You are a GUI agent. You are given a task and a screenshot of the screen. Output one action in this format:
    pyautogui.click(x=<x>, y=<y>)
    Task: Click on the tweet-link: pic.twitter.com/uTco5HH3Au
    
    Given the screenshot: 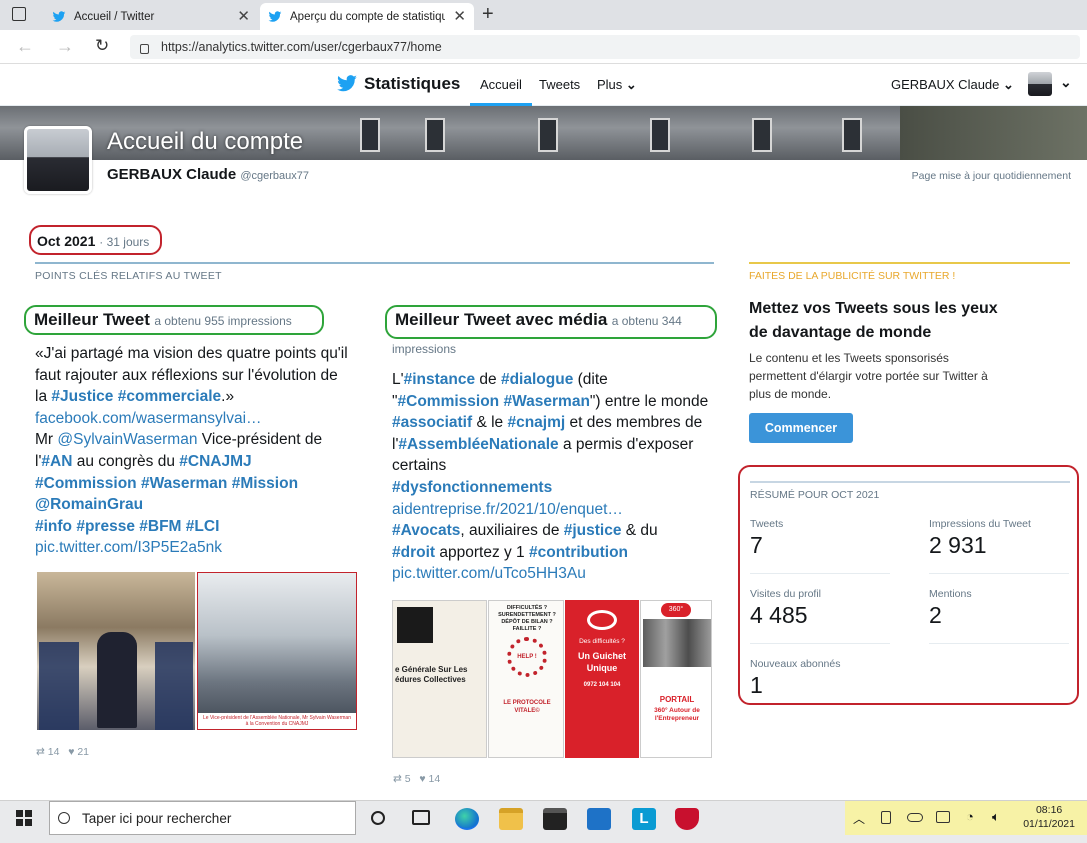 What is the action you would take?
    pyautogui.click(x=489, y=573)
    